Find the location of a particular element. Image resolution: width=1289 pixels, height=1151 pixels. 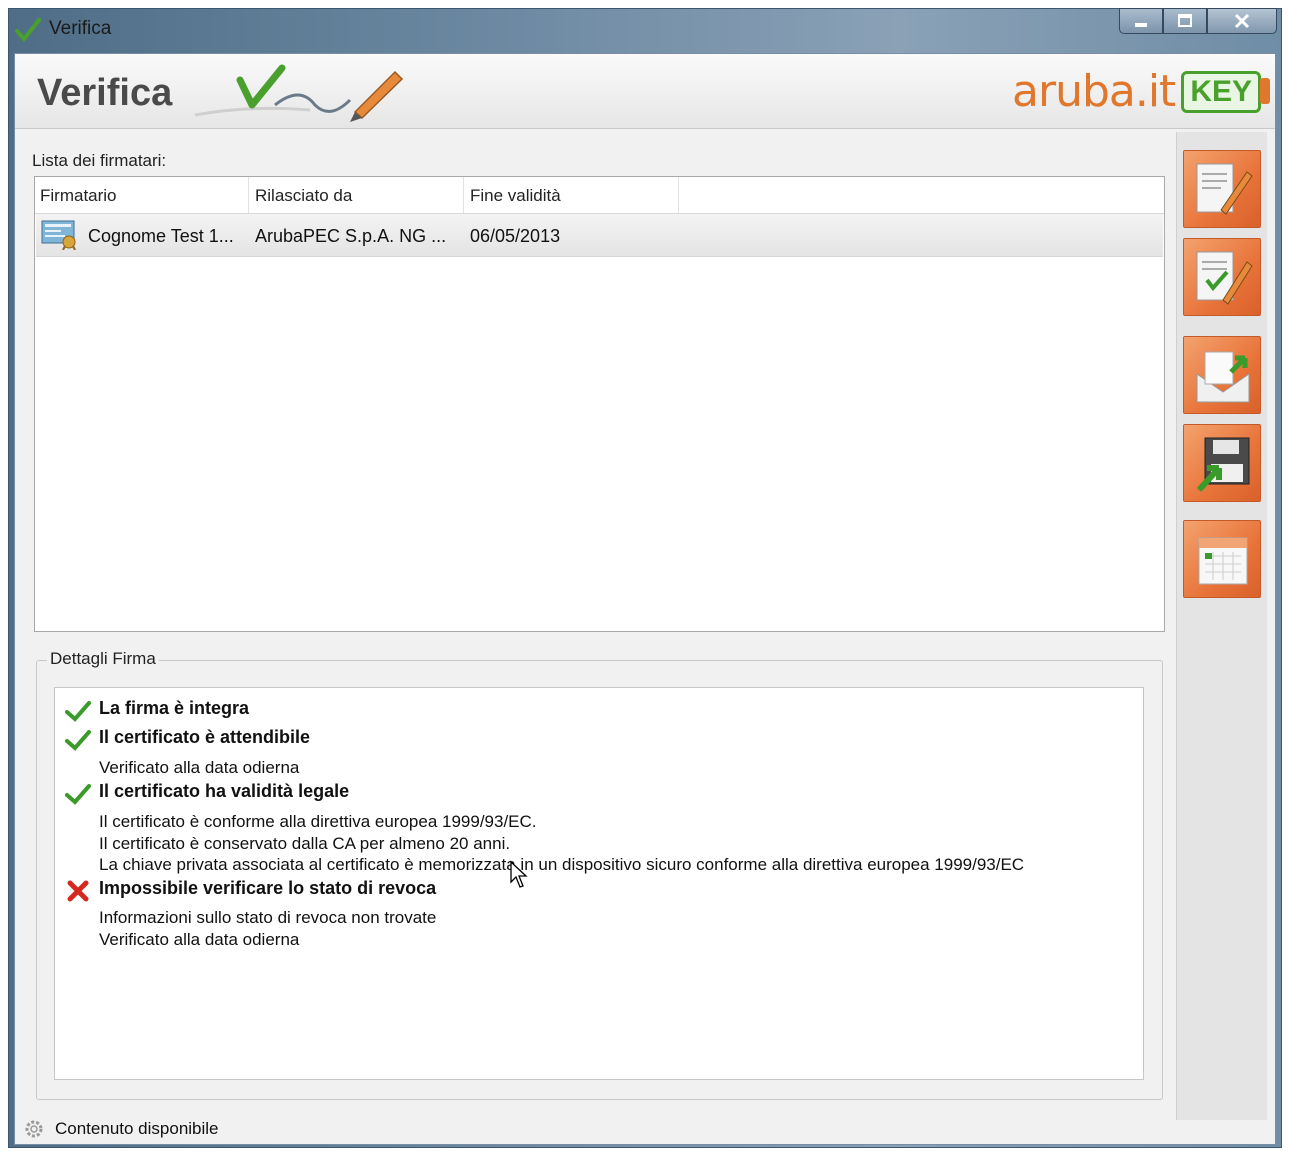

cell-fine-validita: 06/05/2013 is located at coordinates (515, 236).